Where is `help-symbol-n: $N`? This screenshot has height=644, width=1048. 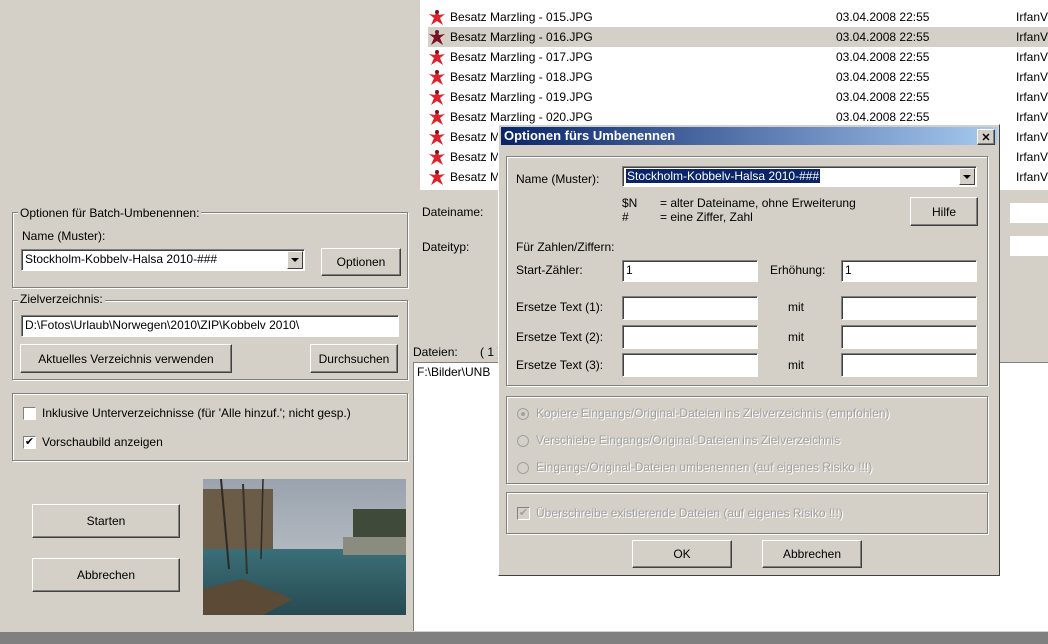
help-symbol-n: $N is located at coordinates (630, 203).